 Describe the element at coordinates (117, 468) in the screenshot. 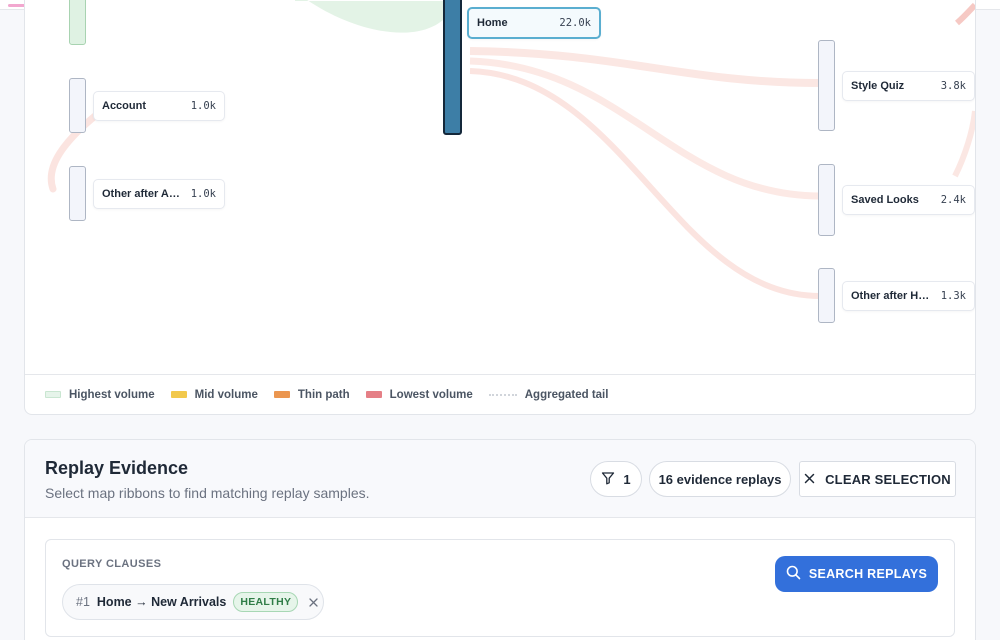

I see `replay-evidence-title: Replay Evidence` at that location.